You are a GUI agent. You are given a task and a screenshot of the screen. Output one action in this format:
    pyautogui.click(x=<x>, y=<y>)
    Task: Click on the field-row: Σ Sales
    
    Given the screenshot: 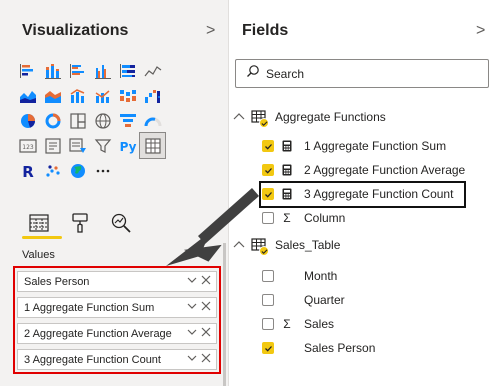 What is the action you would take?
    pyautogui.click(x=298, y=324)
    